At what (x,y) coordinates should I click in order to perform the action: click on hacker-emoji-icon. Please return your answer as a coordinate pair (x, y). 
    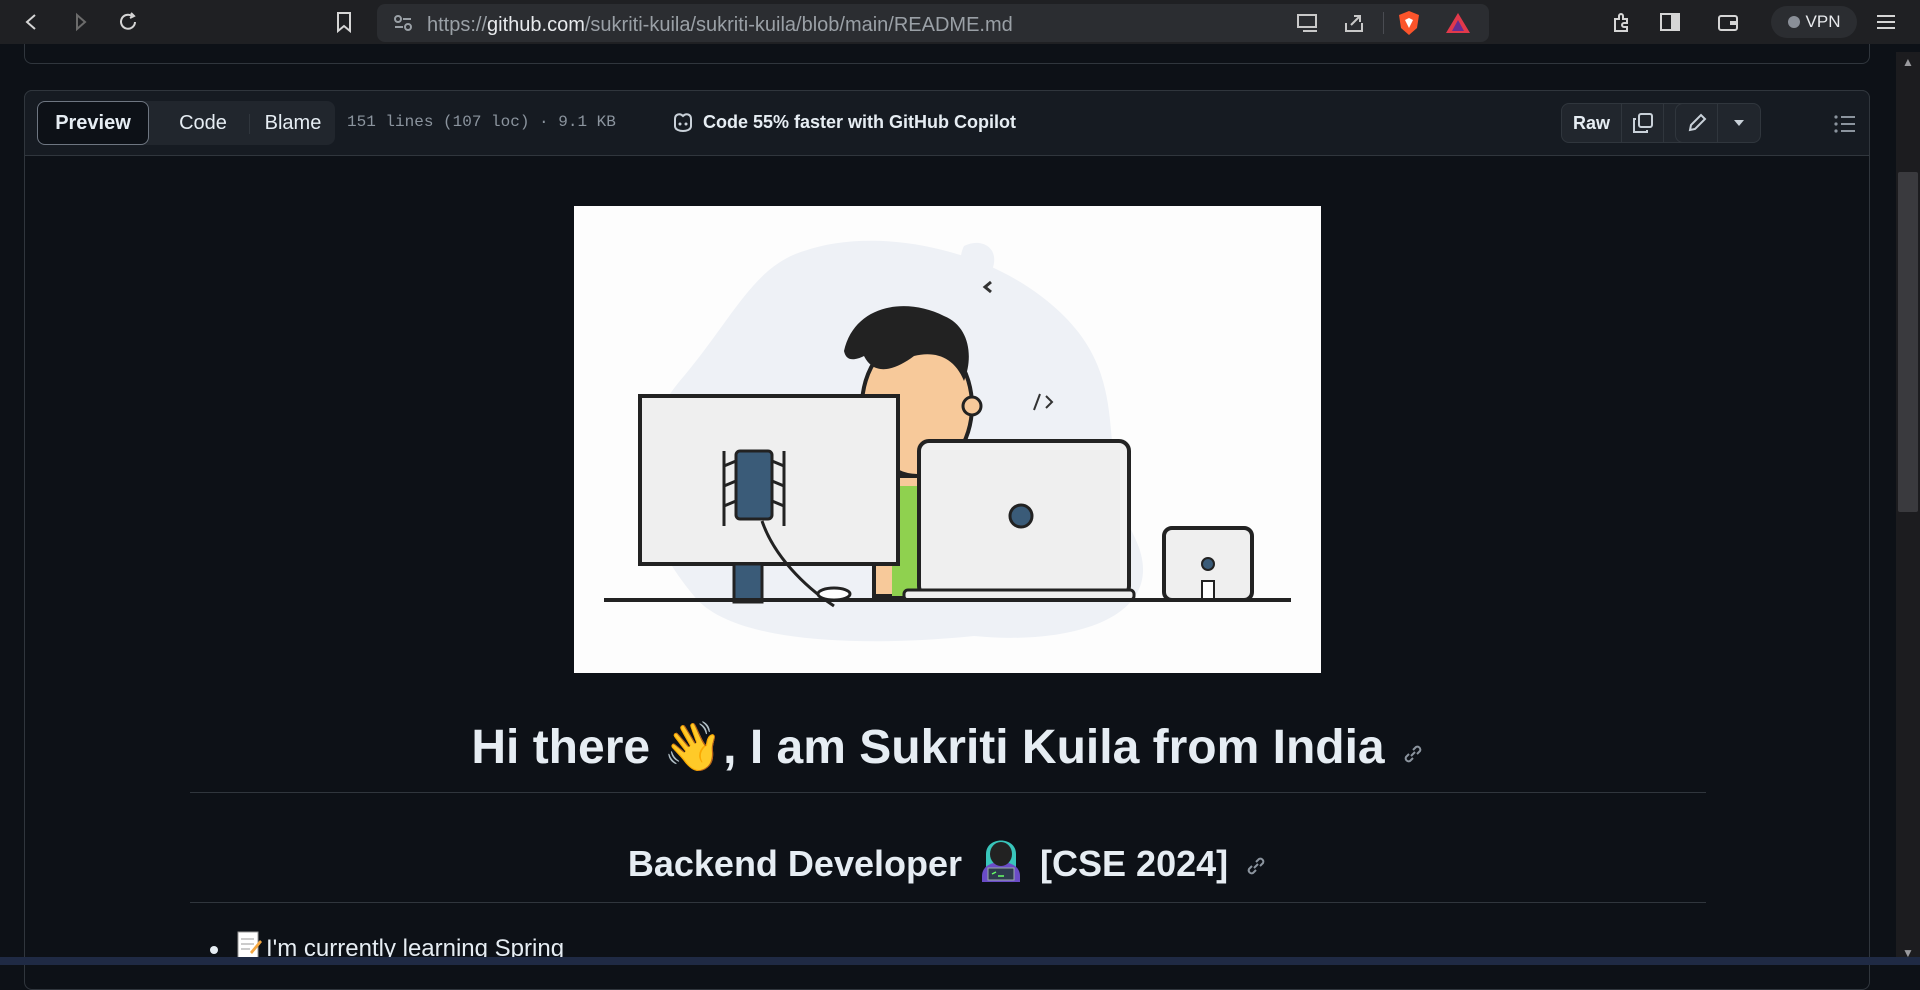
    Looking at the image, I should click on (1001, 859).